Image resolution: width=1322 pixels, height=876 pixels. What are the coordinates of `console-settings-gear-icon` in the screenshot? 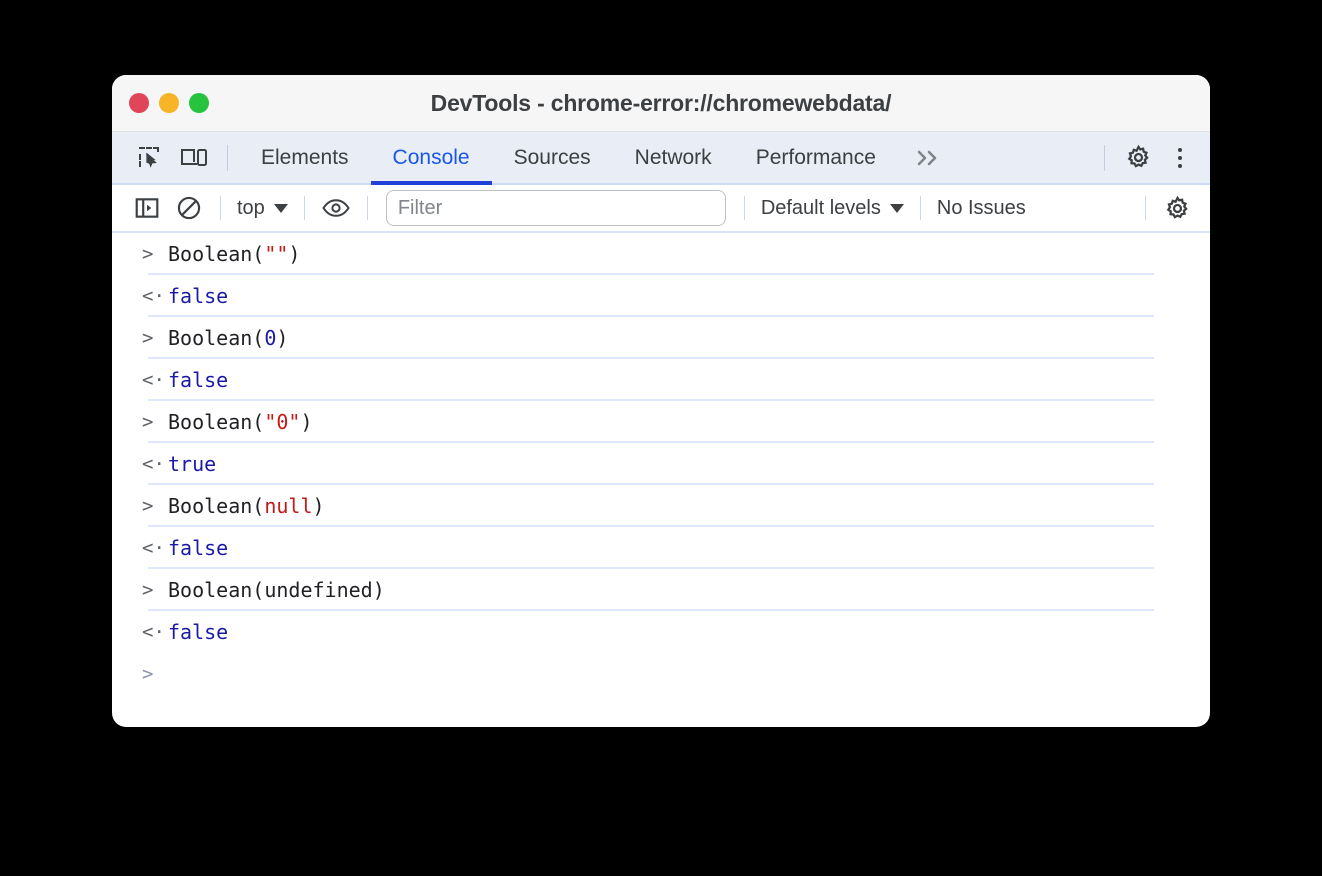 It's located at (1177, 208).